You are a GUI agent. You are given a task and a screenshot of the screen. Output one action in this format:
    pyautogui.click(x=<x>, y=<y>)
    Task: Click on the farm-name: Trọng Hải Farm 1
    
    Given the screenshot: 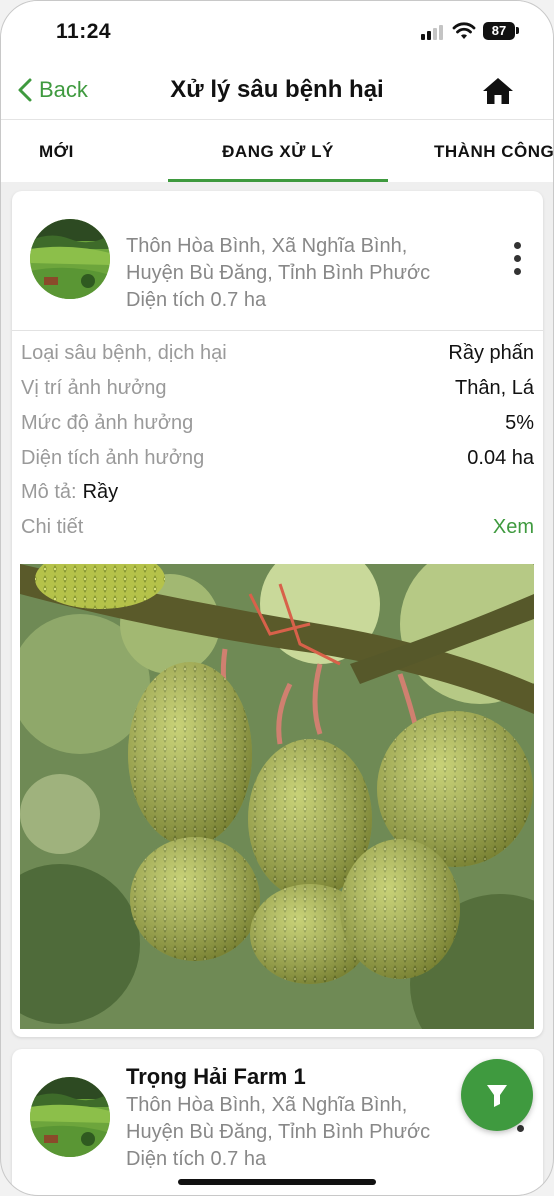 What is the action you would take?
    pyautogui.click(x=216, y=1076)
    